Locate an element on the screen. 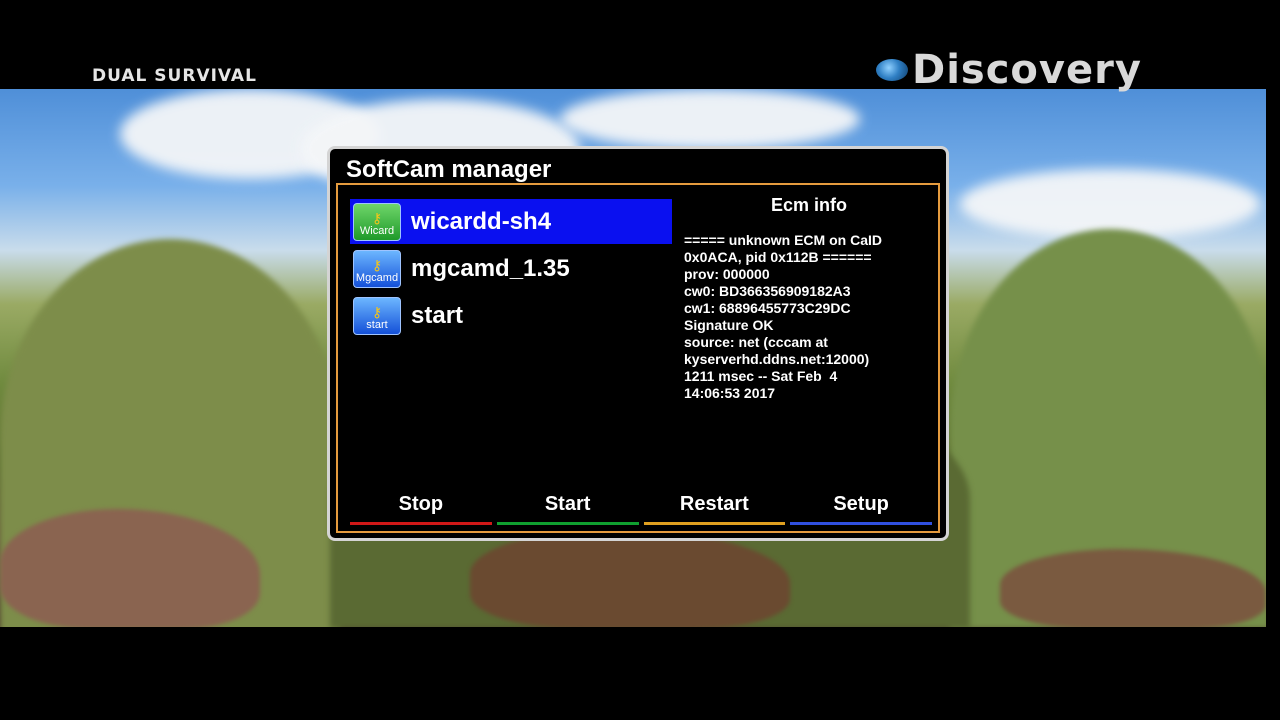 The image size is (1280, 720). start-icon: ⚷ start is located at coordinates (377, 315).